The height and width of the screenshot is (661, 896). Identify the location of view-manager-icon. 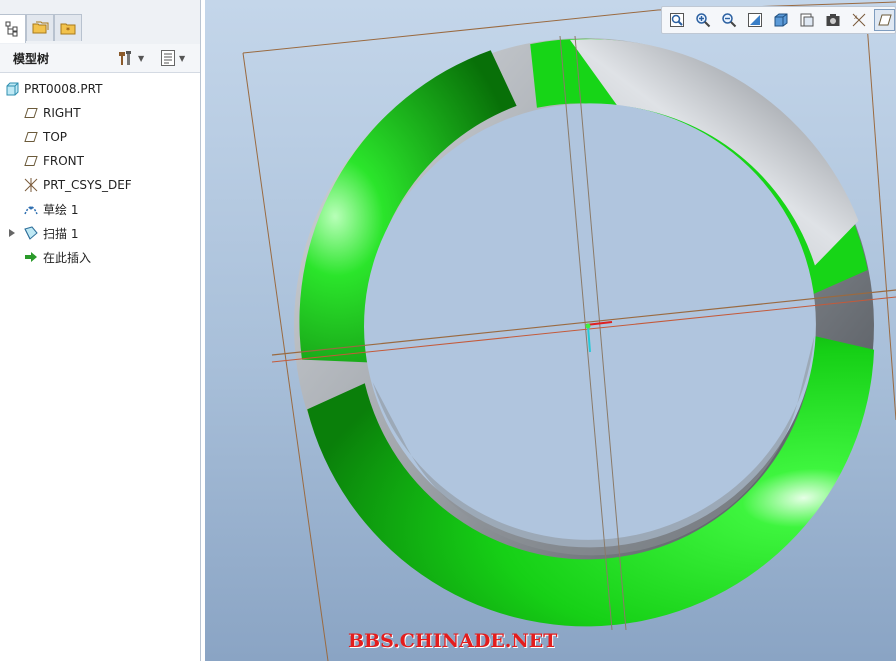
(832, 20).